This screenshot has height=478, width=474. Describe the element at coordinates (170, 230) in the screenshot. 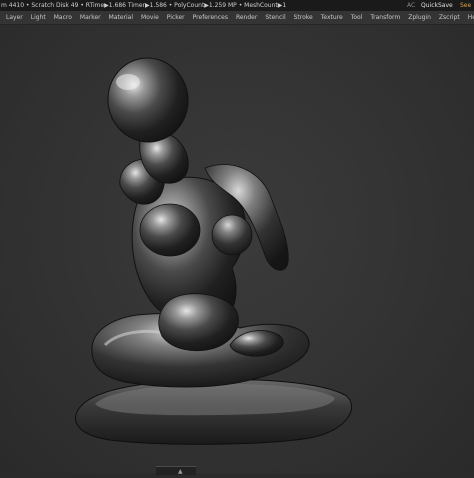

I see `chest-left` at that location.